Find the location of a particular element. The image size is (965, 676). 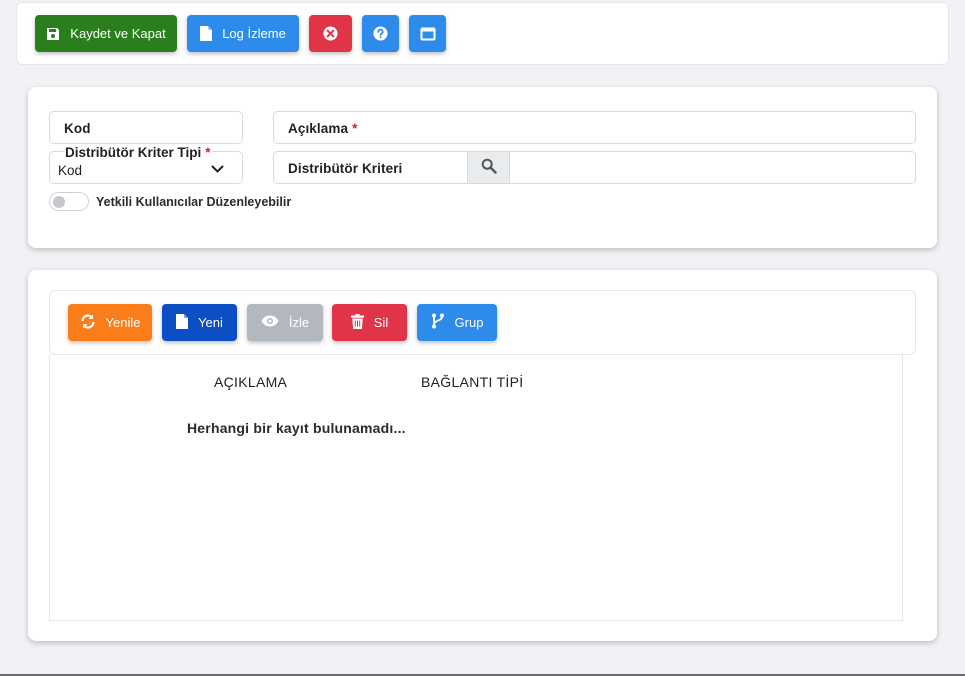

top-toolbar: Kaydet ve Kapat Log İzleme is located at coordinates (482, 33).